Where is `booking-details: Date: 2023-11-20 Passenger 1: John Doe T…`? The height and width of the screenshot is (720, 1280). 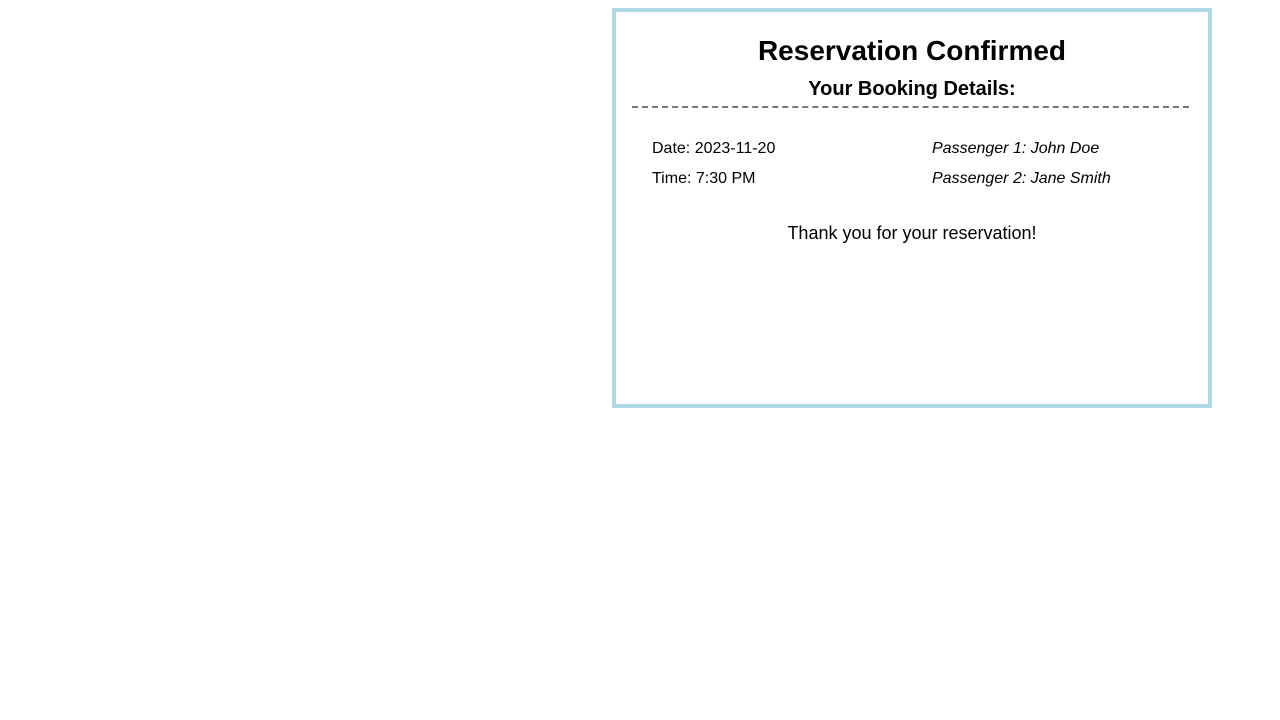 booking-details: Date: 2023-11-20 Passenger 1: John Doe T… is located at coordinates (918, 164).